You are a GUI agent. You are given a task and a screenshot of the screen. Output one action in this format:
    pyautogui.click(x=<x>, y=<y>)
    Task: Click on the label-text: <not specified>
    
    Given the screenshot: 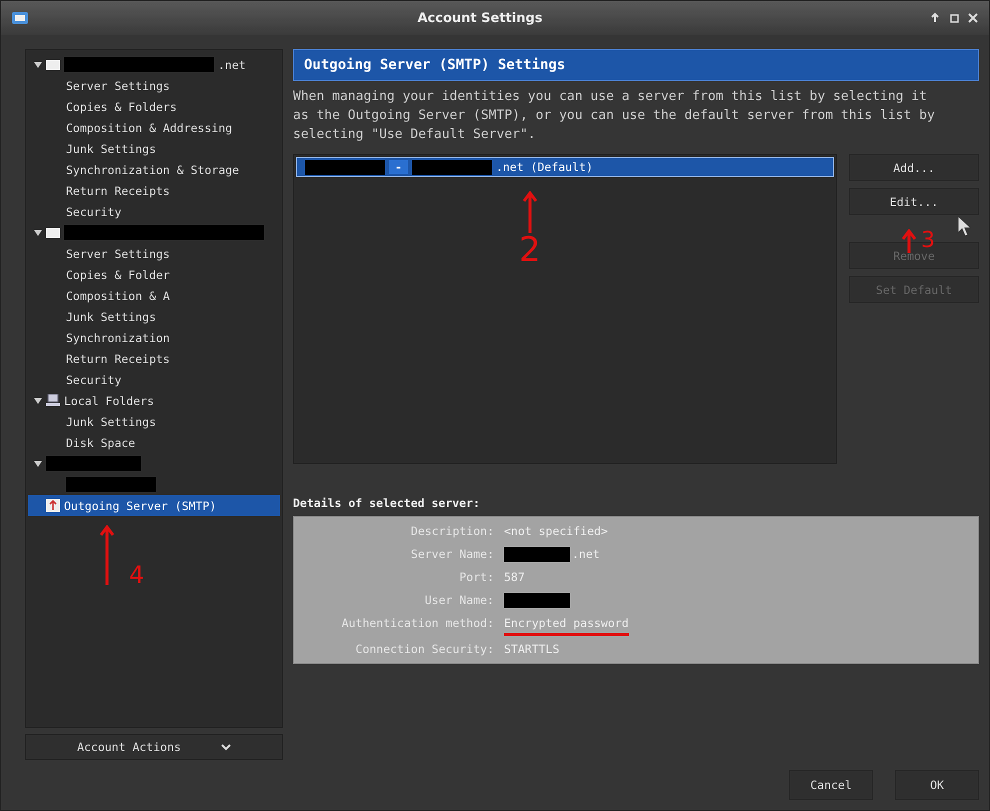 What is the action you would take?
    pyautogui.click(x=556, y=531)
    